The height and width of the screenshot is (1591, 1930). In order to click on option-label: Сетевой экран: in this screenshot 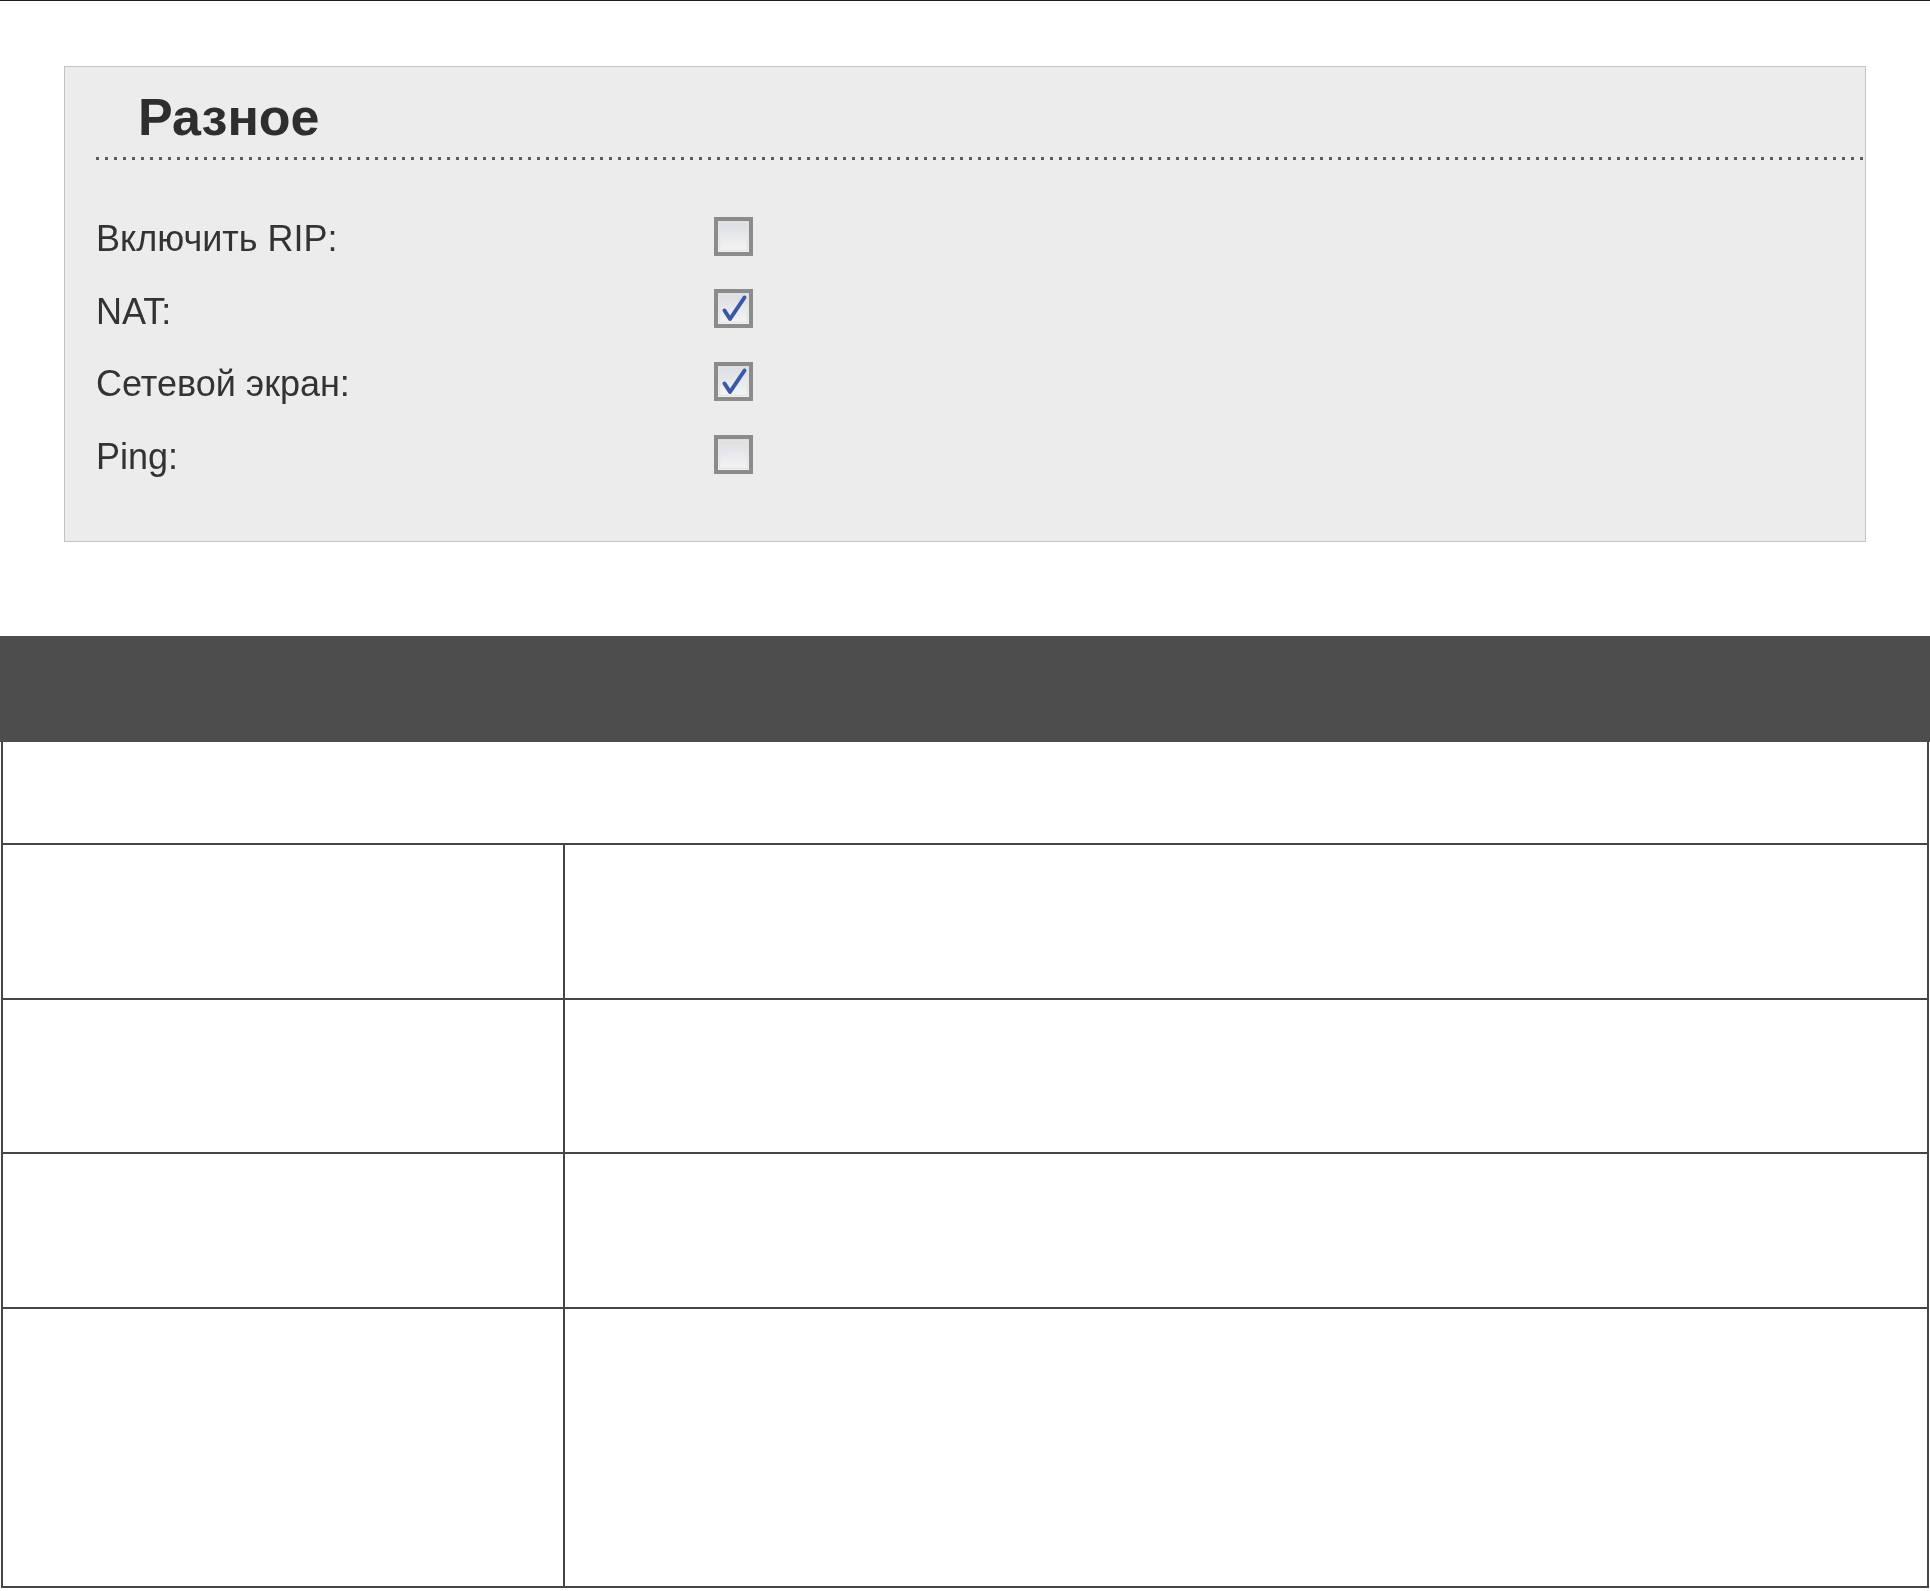, I will do `click(223, 384)`.